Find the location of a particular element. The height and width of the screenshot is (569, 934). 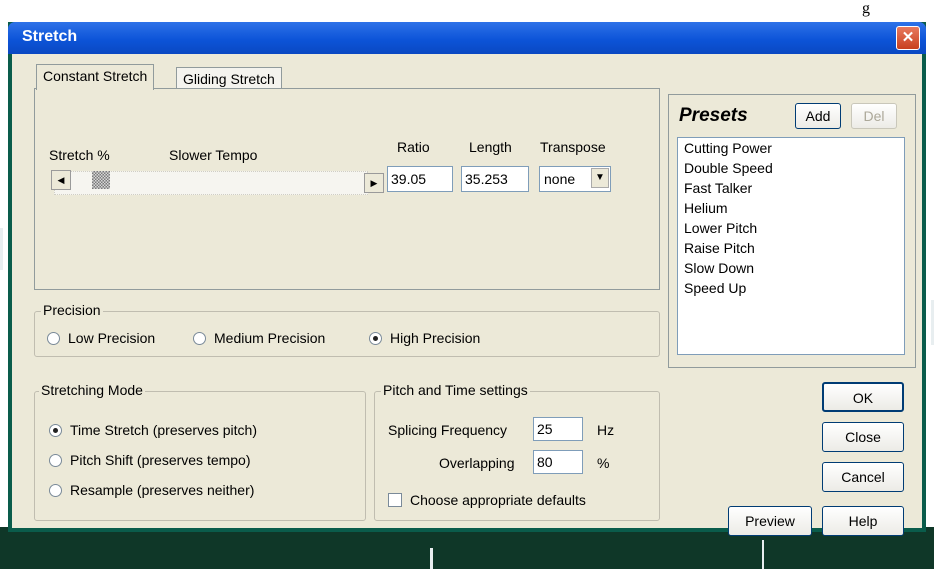

background-mark-left is located at coordinates (1, 249).